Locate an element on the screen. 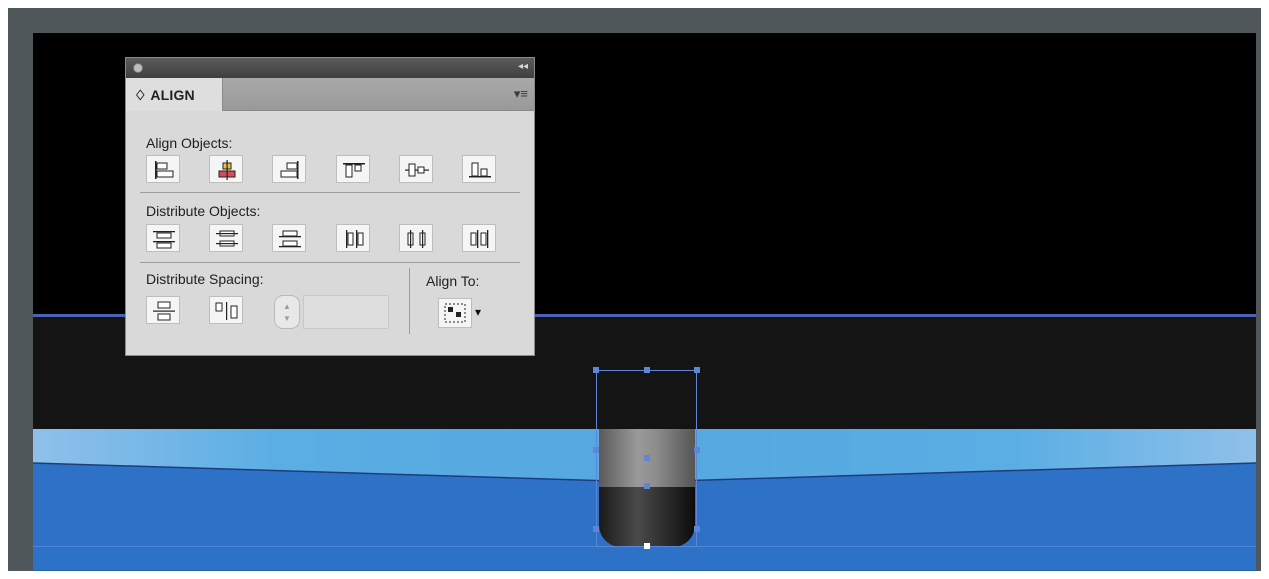 The height and width of the screenshot is (579, 1269). distribute-horizontal-centers-button is located at coordinates (416, 238).